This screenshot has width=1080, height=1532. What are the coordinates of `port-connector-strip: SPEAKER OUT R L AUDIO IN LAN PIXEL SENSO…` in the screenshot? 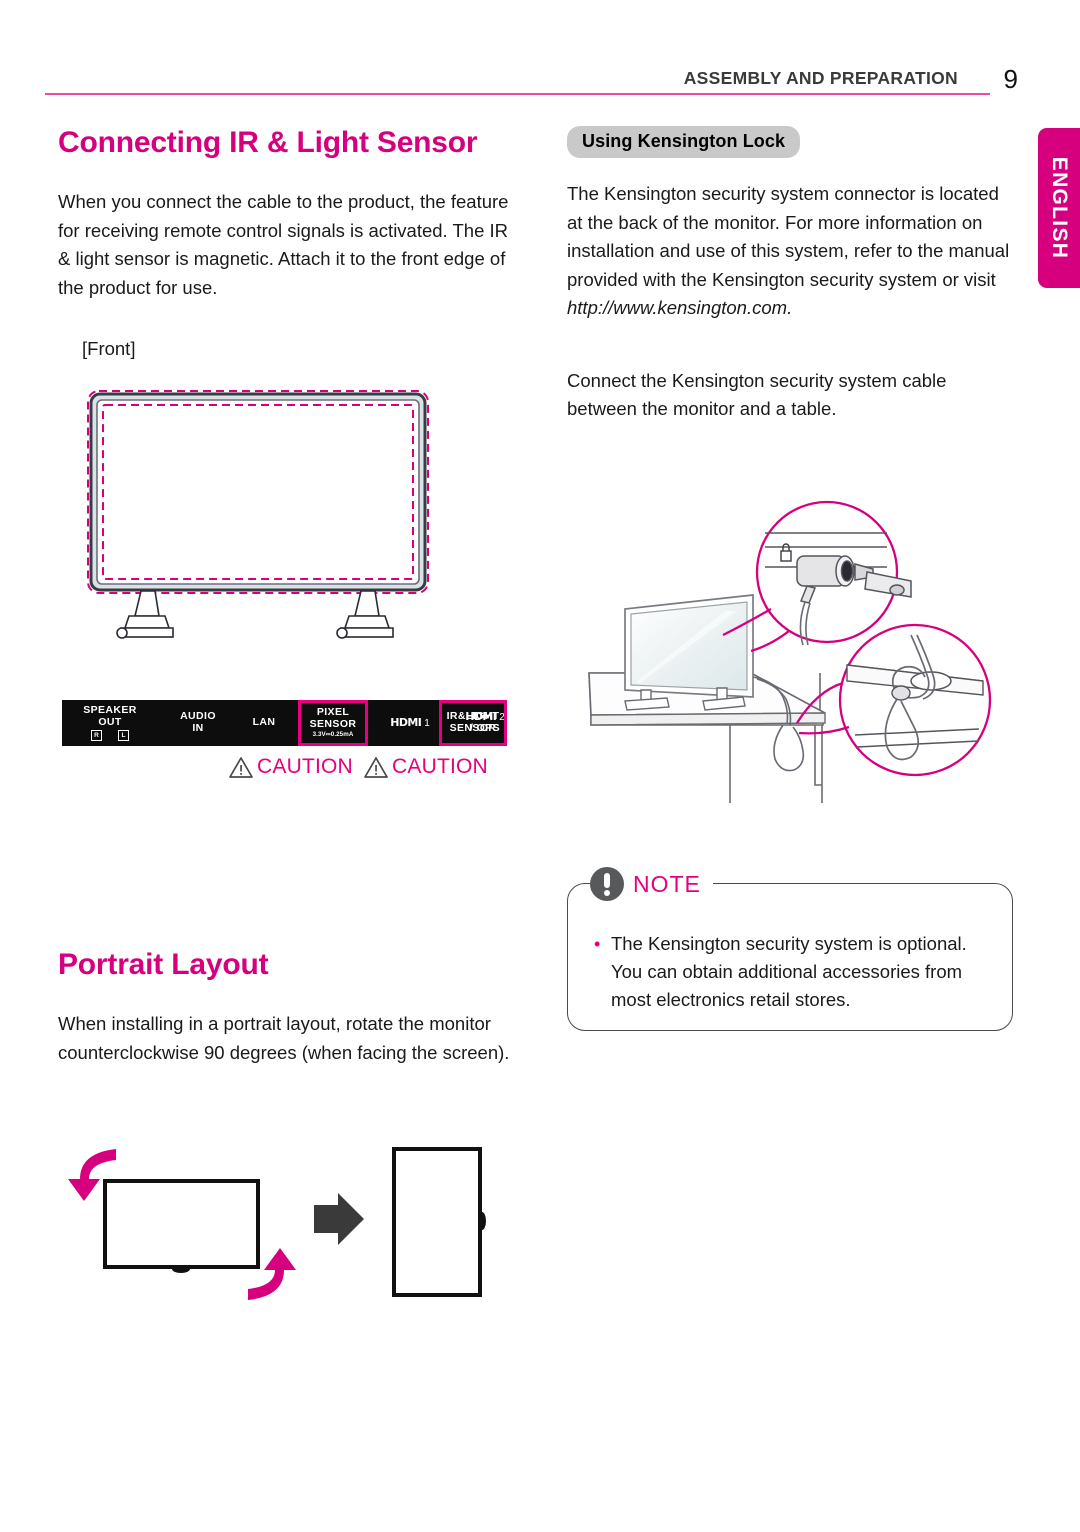 It's located at (284, 723).